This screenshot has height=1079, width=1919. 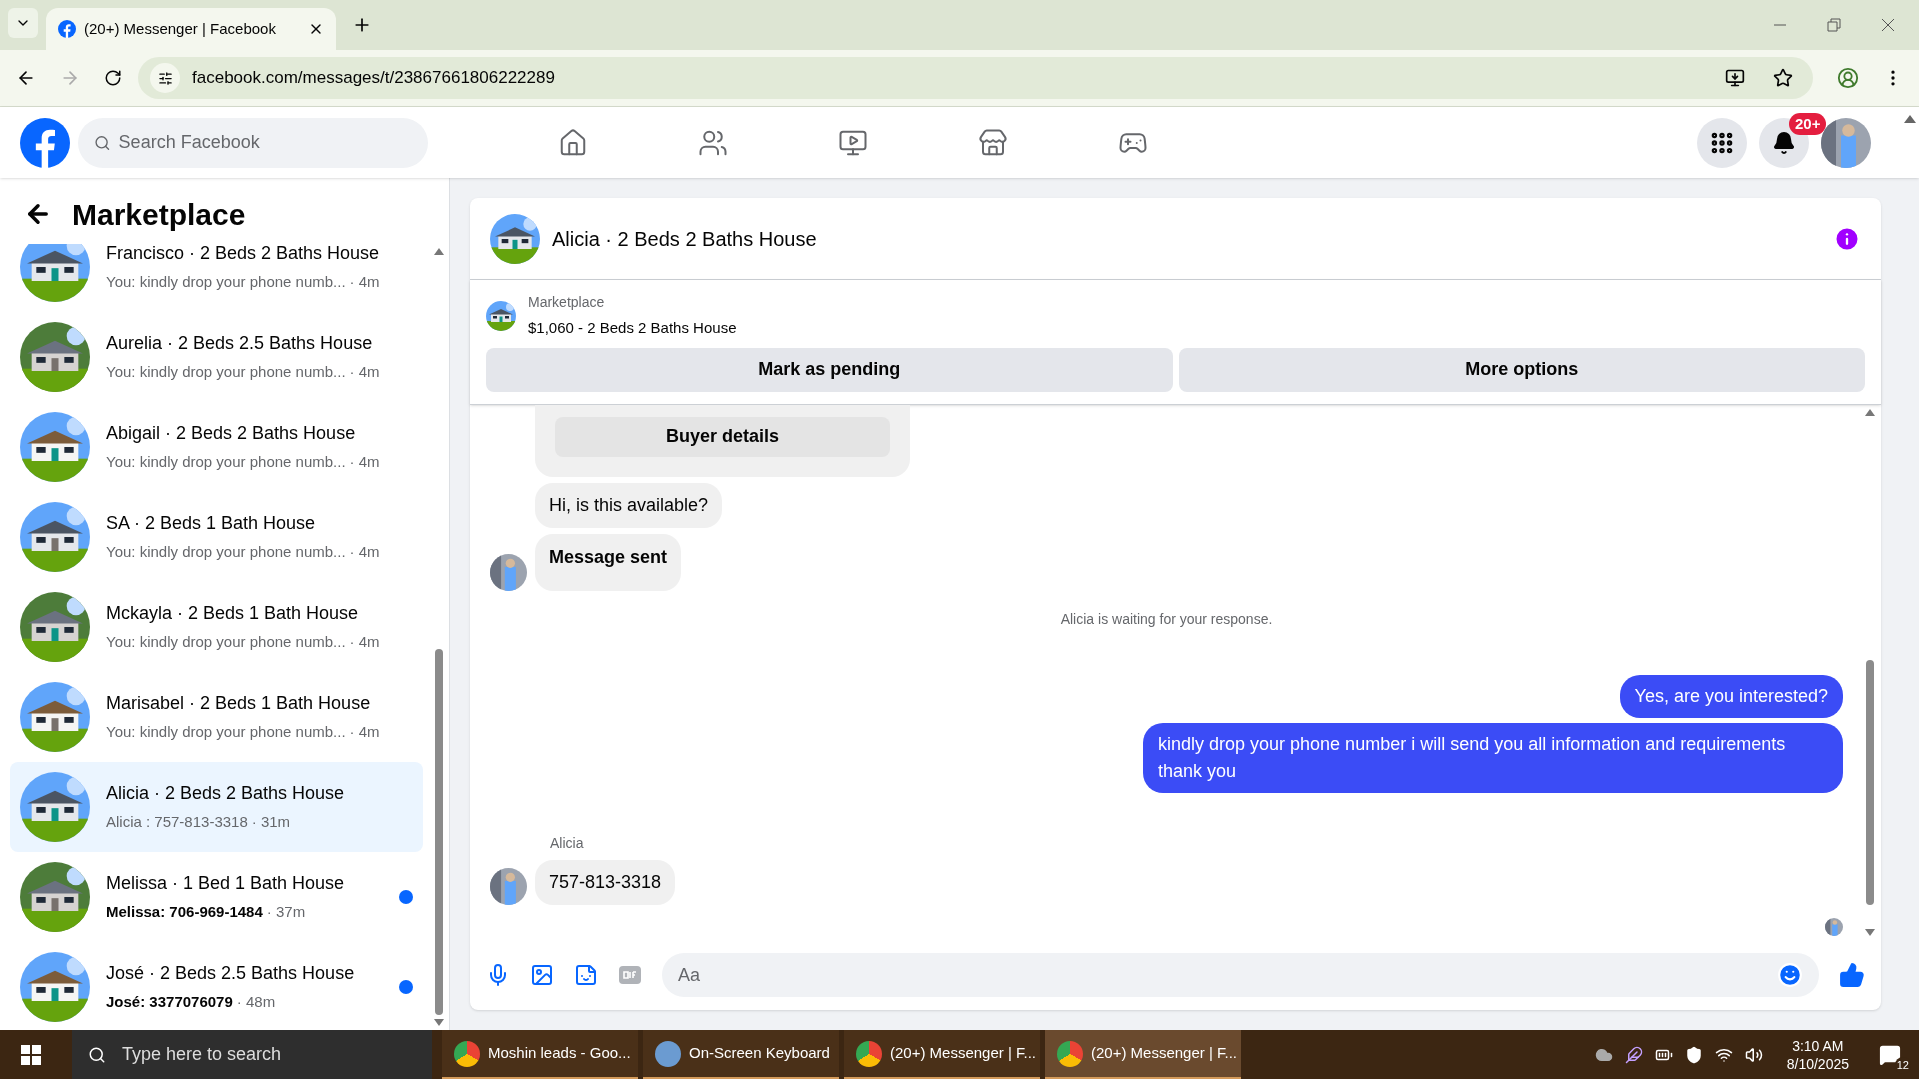 I want to click on browser-tab: (20+) Messenger | Facebook, so click(x=191, y=29).